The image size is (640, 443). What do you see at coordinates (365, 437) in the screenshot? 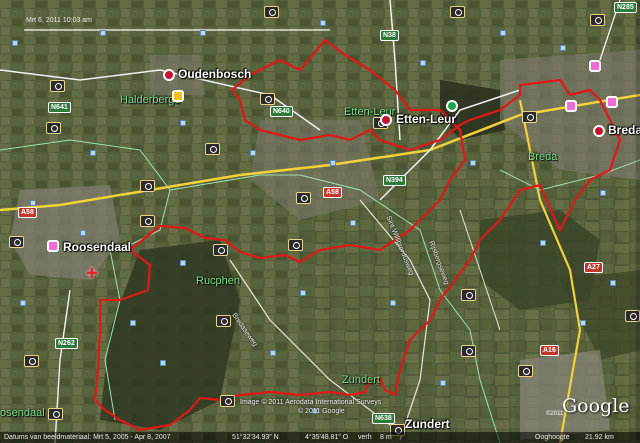
I see `elevation-label: verh` at bounding box center [365, 437].